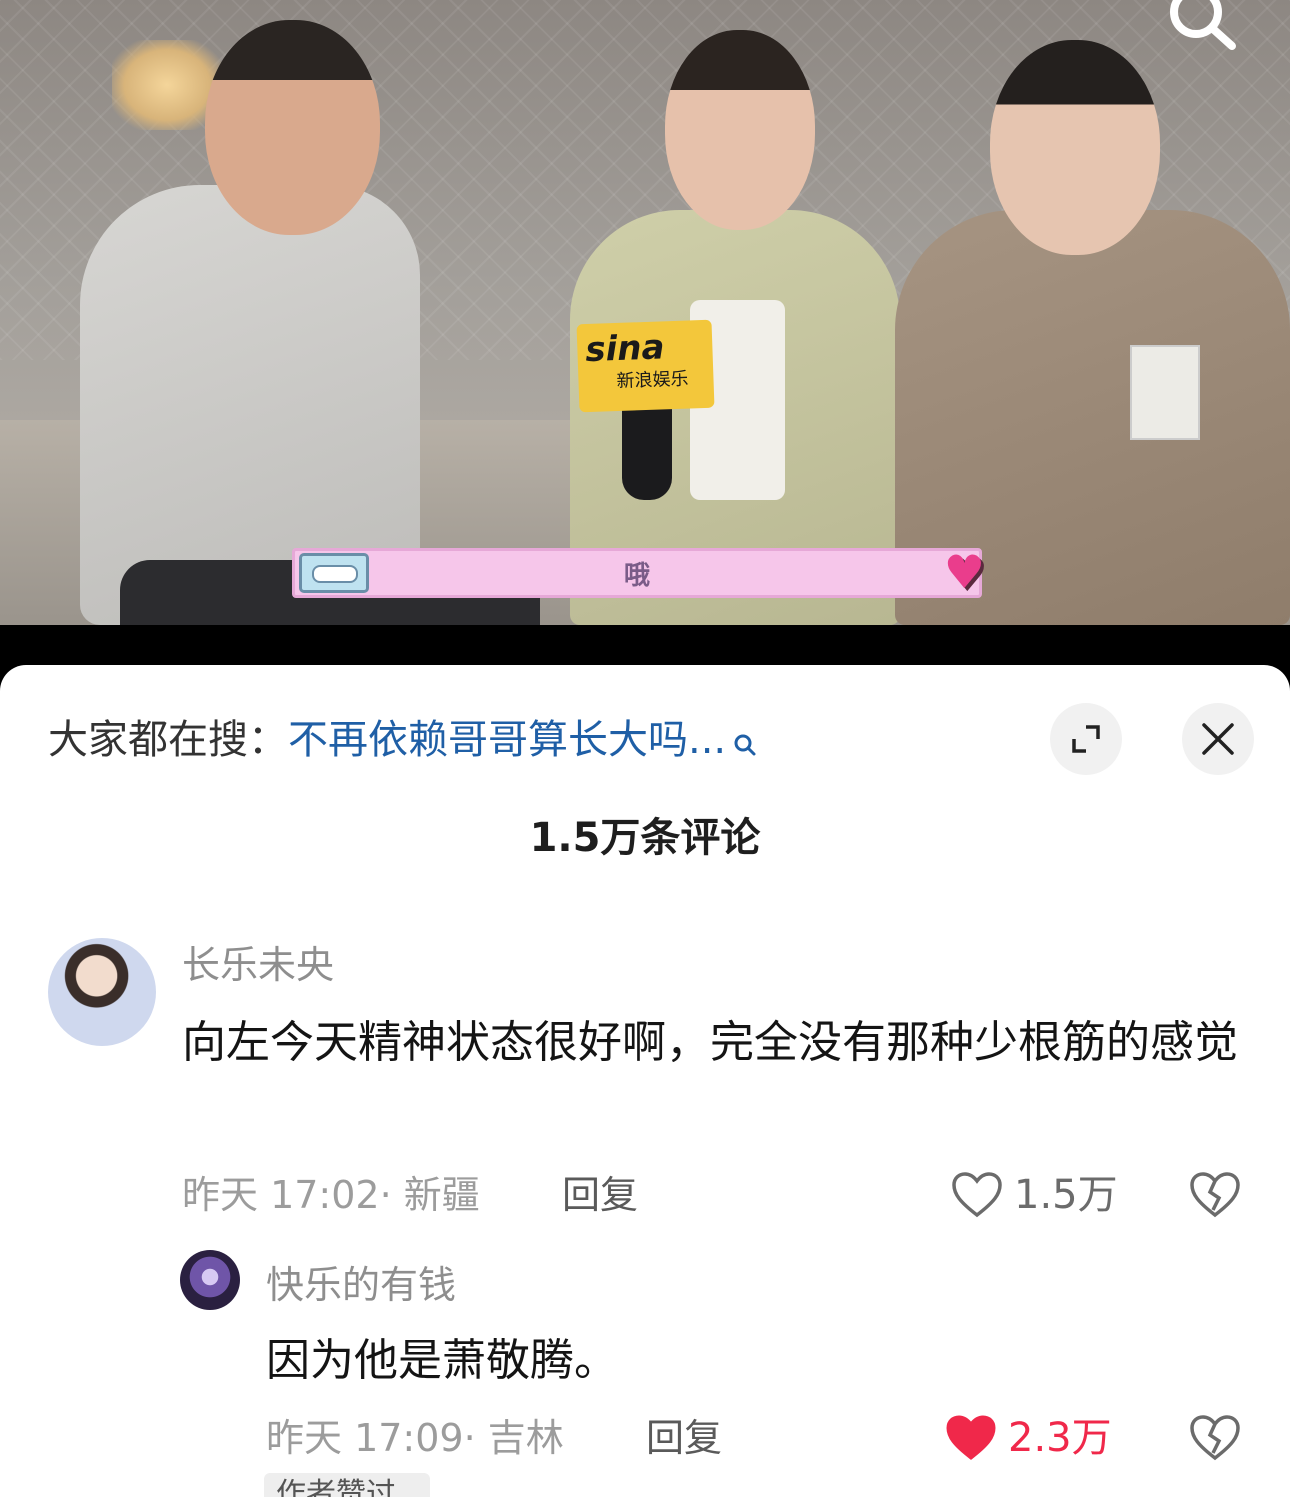 The image size is (1290, 1497). I want to click on guest-right-pocket, so click(1165, 392).